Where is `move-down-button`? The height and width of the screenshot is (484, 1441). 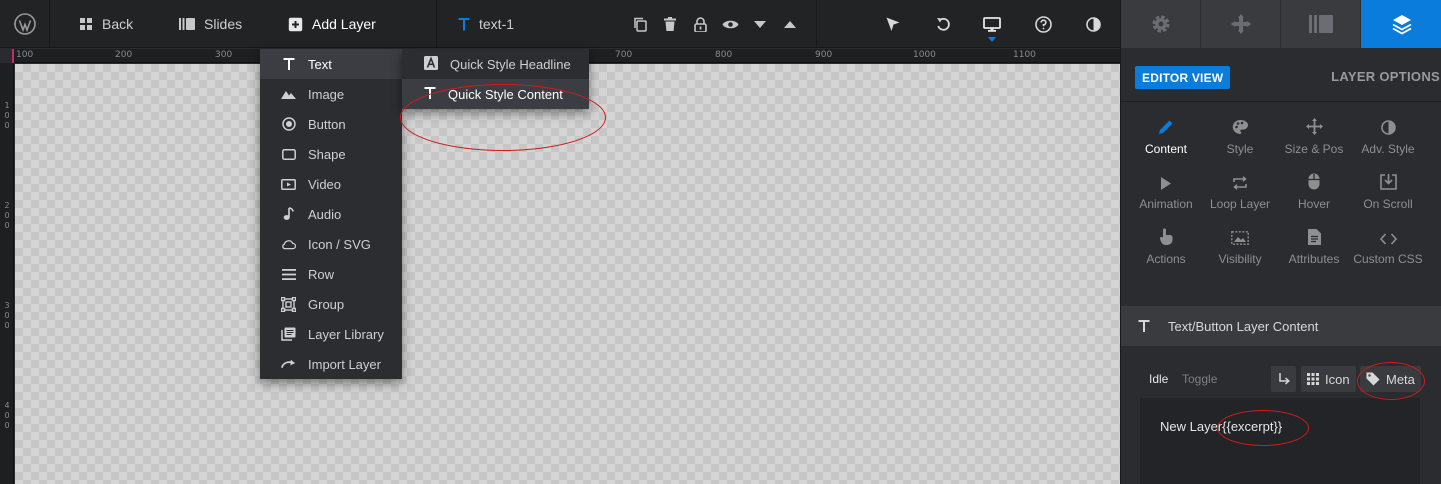
move-down-button is located at coordinates (760, 24).